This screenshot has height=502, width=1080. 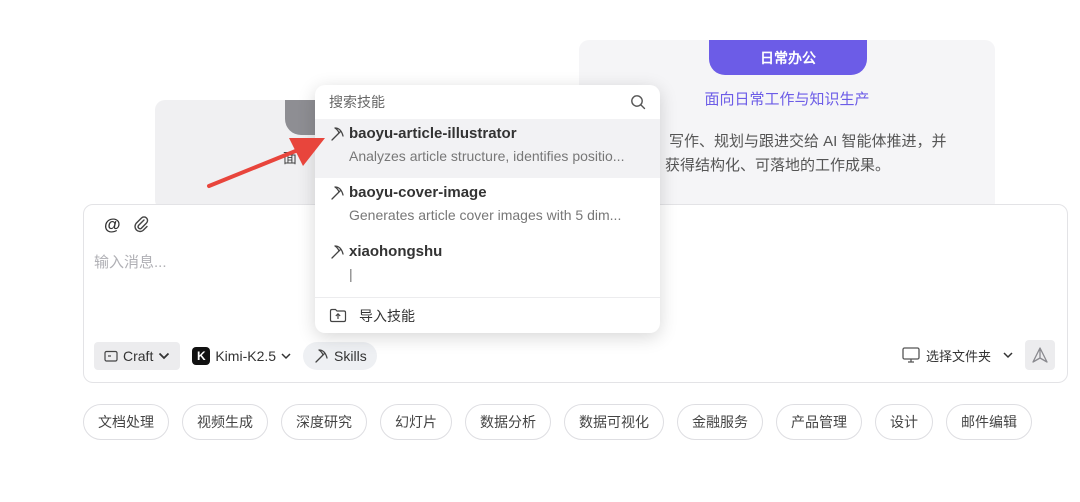 I want to click on skill-item: xiaohongshu |, so click(x=487, y=266).